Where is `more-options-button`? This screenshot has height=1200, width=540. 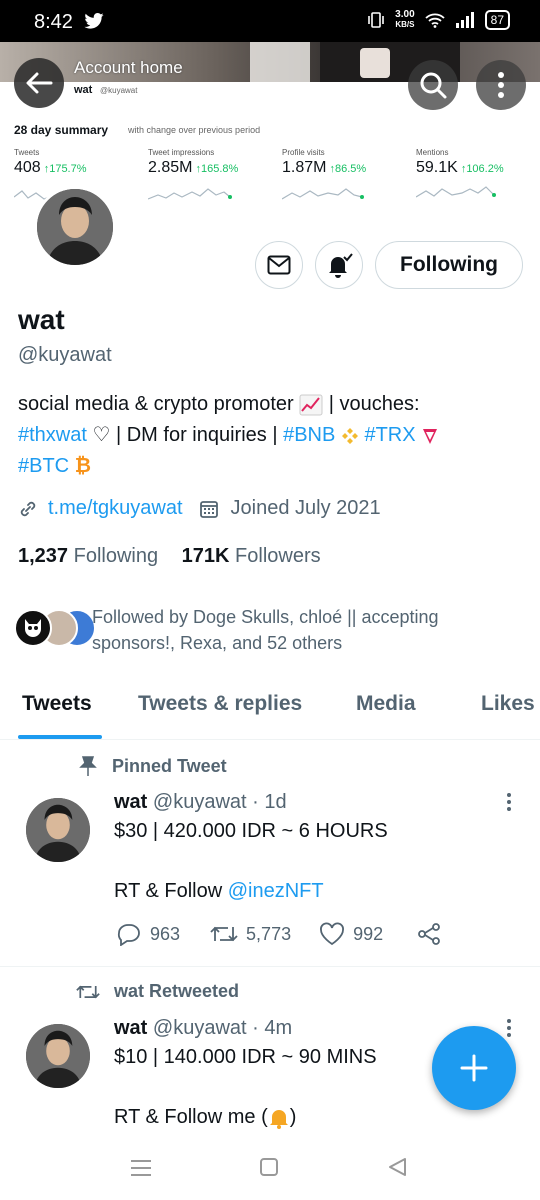
more-options-button is located at coordinates (501, 85).